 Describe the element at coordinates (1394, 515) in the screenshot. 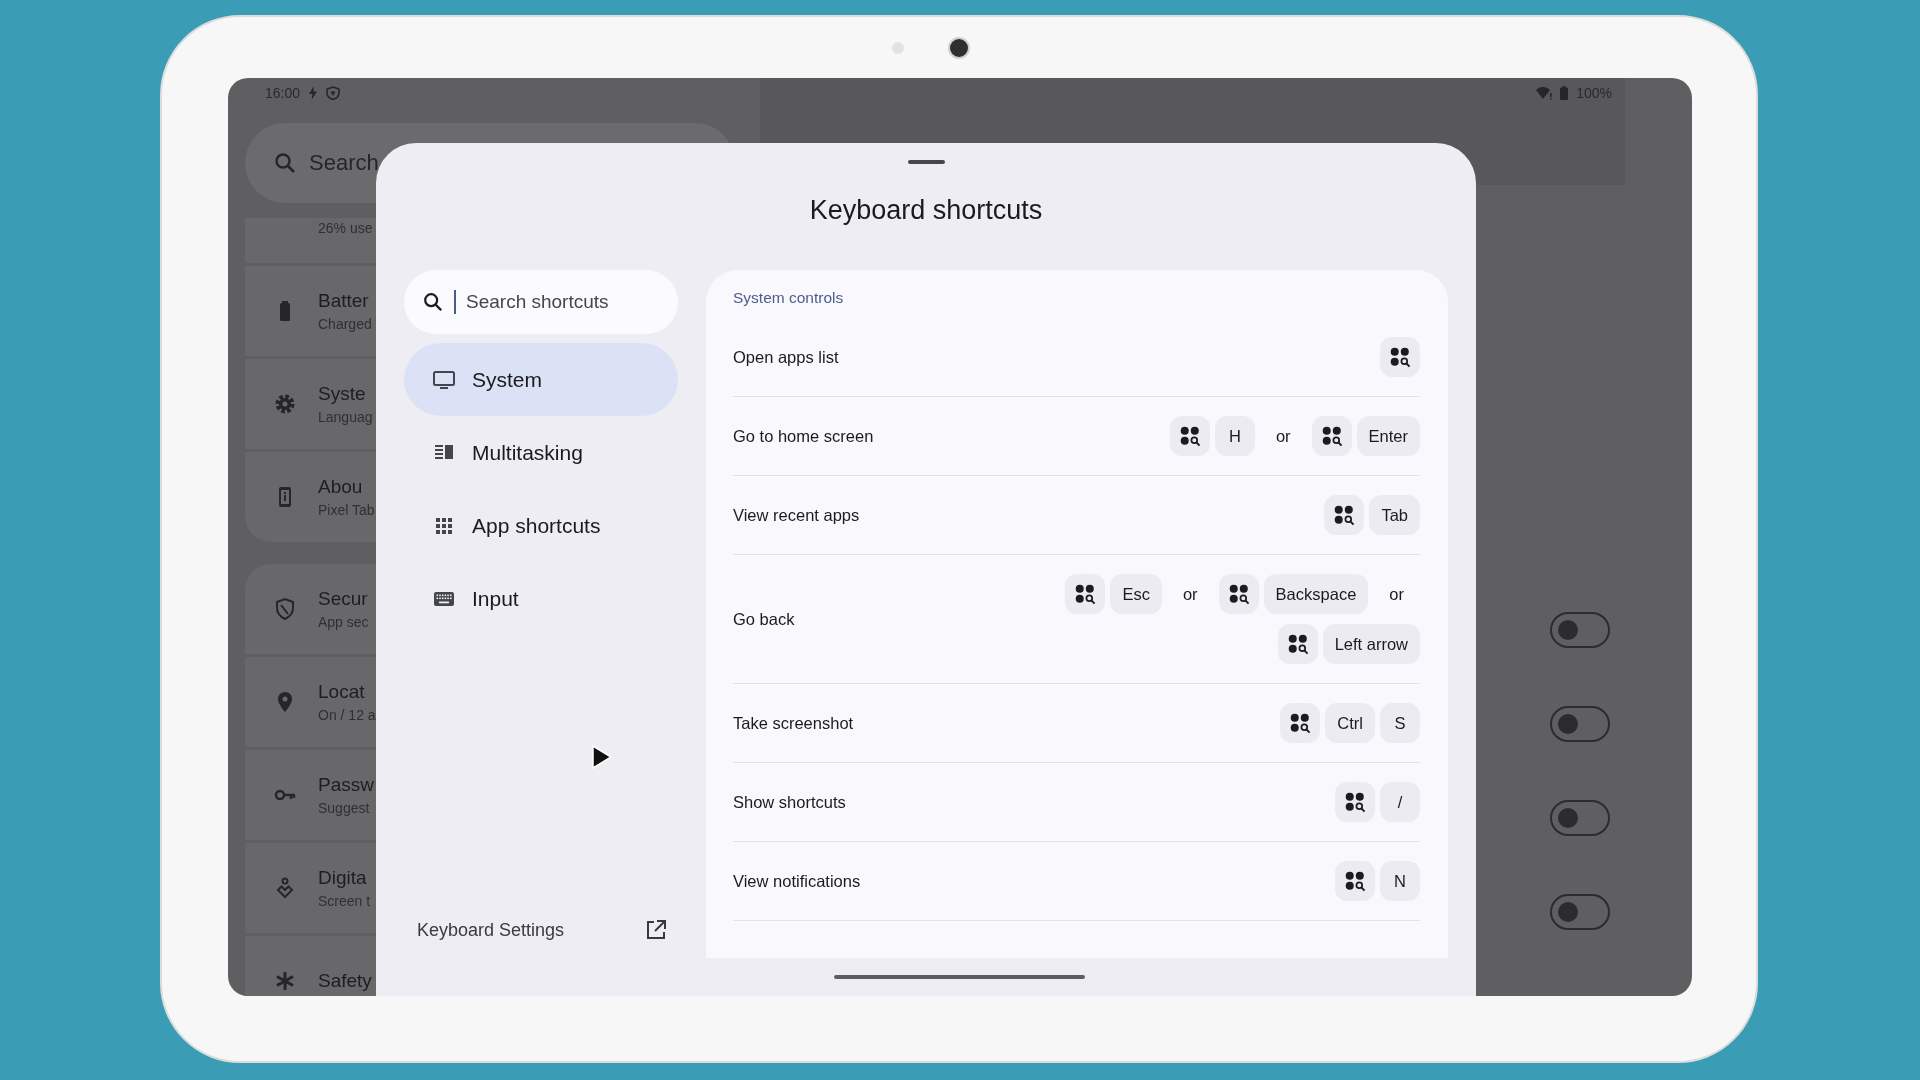

I see `key-cap: Tab` at that location.